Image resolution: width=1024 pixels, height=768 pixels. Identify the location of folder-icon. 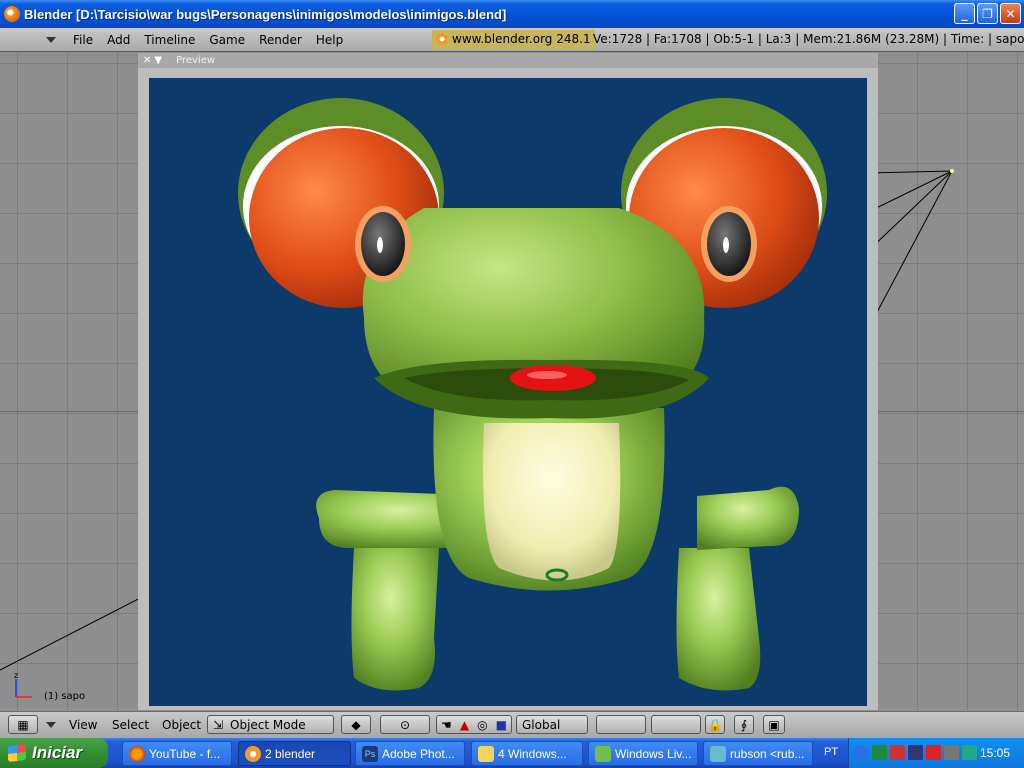
(486, 754).